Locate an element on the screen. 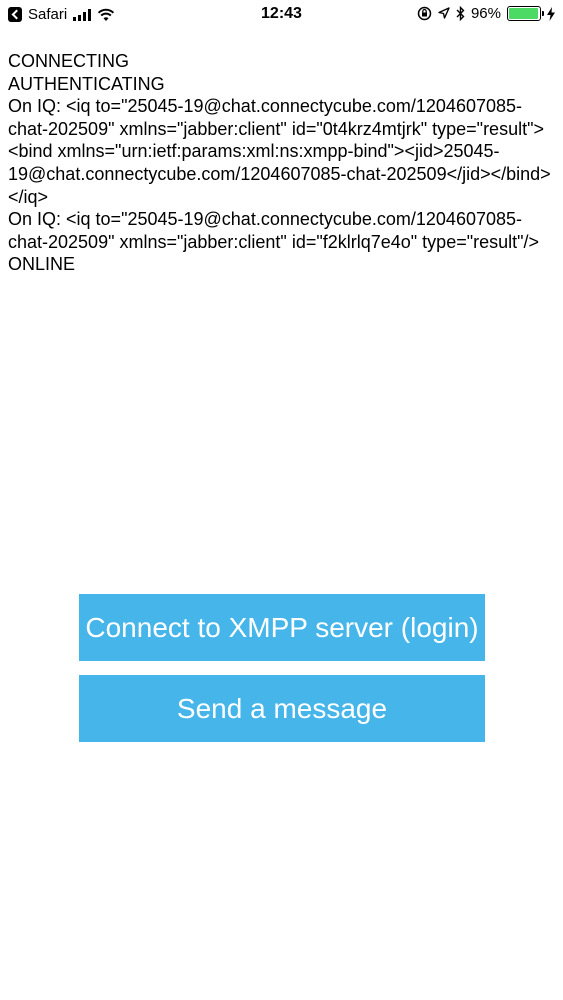 This screenshot has height=1000, width=563. connect-button: Connect to XMPP server (login) is located at coordinates (282, 627).